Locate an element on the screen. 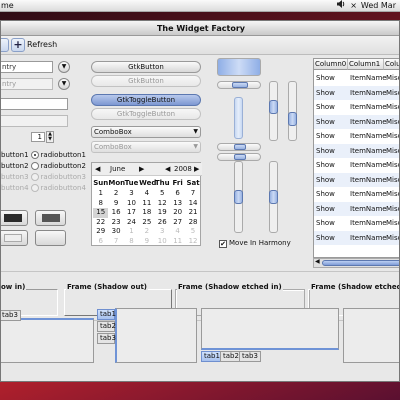  calendar-day: 15 is located at coordinates (101, 213).